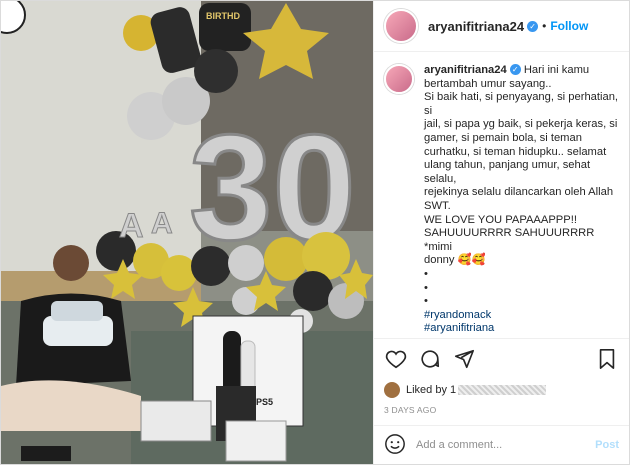 This screenshot has width=630, height=465. I want to click on hashtag-link: #ryandomack, so click(521, 316).